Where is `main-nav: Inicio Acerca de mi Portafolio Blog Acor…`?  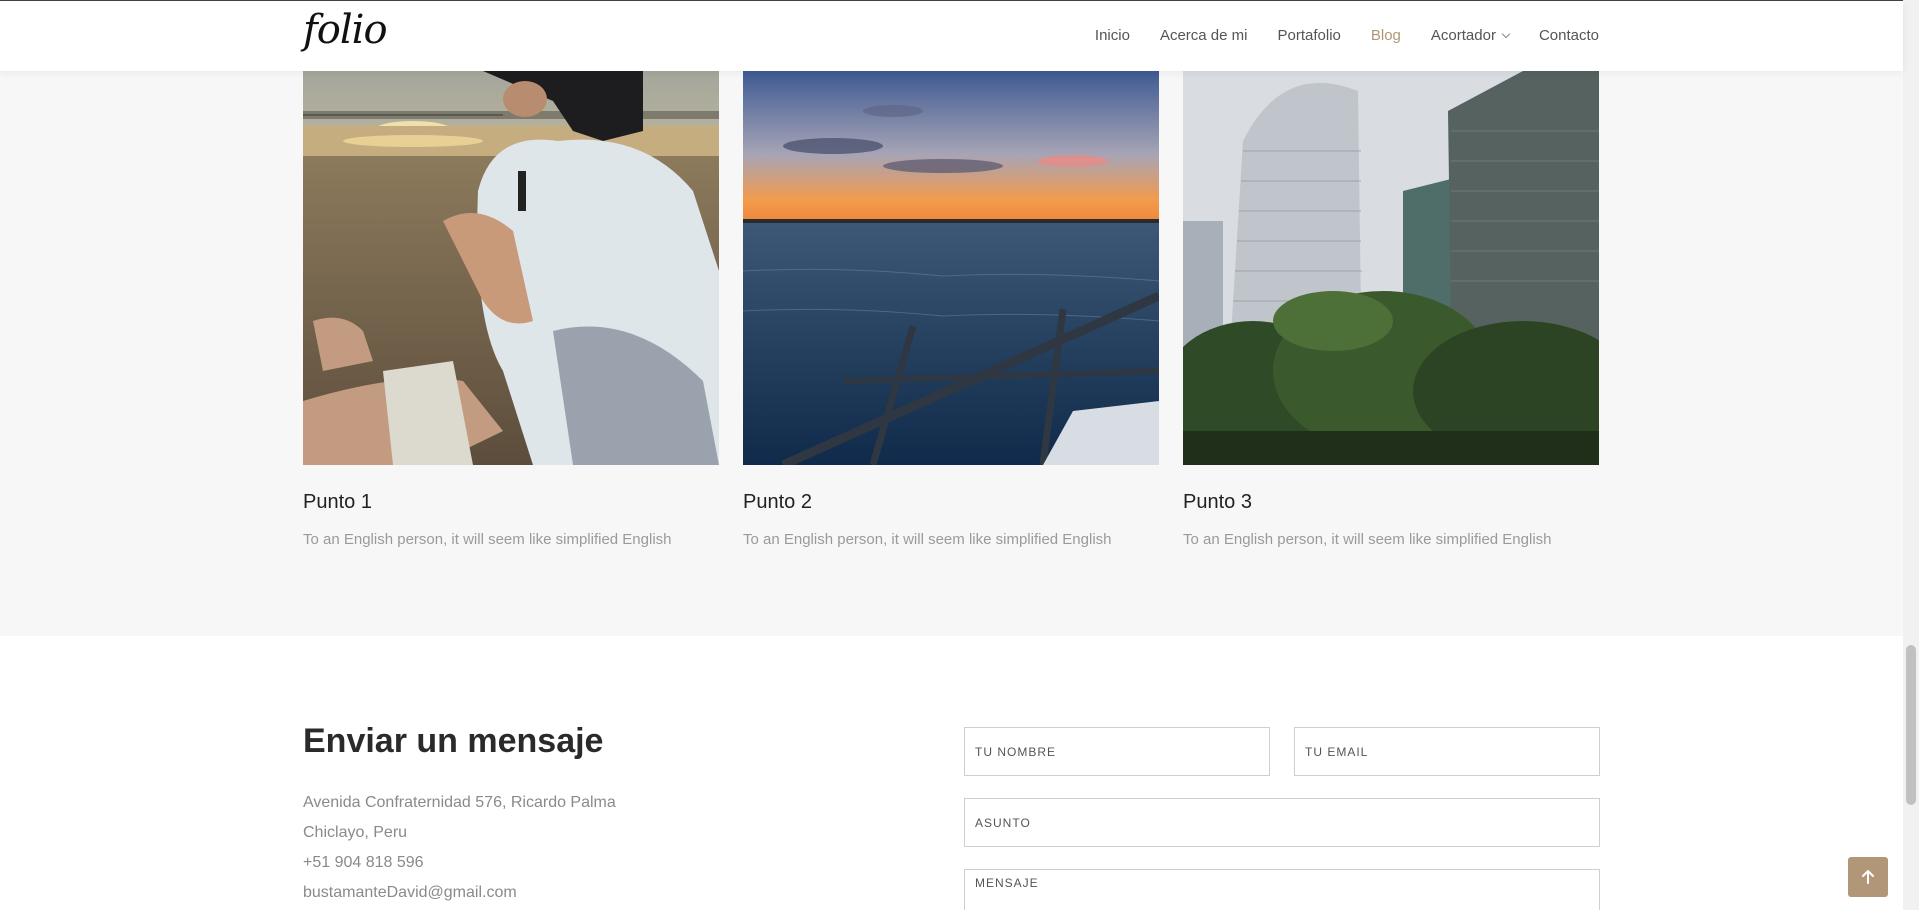
main-nav: Inicio Acerca de mi Portafolio Blog Acor… is located at coordinates (1347, 35).